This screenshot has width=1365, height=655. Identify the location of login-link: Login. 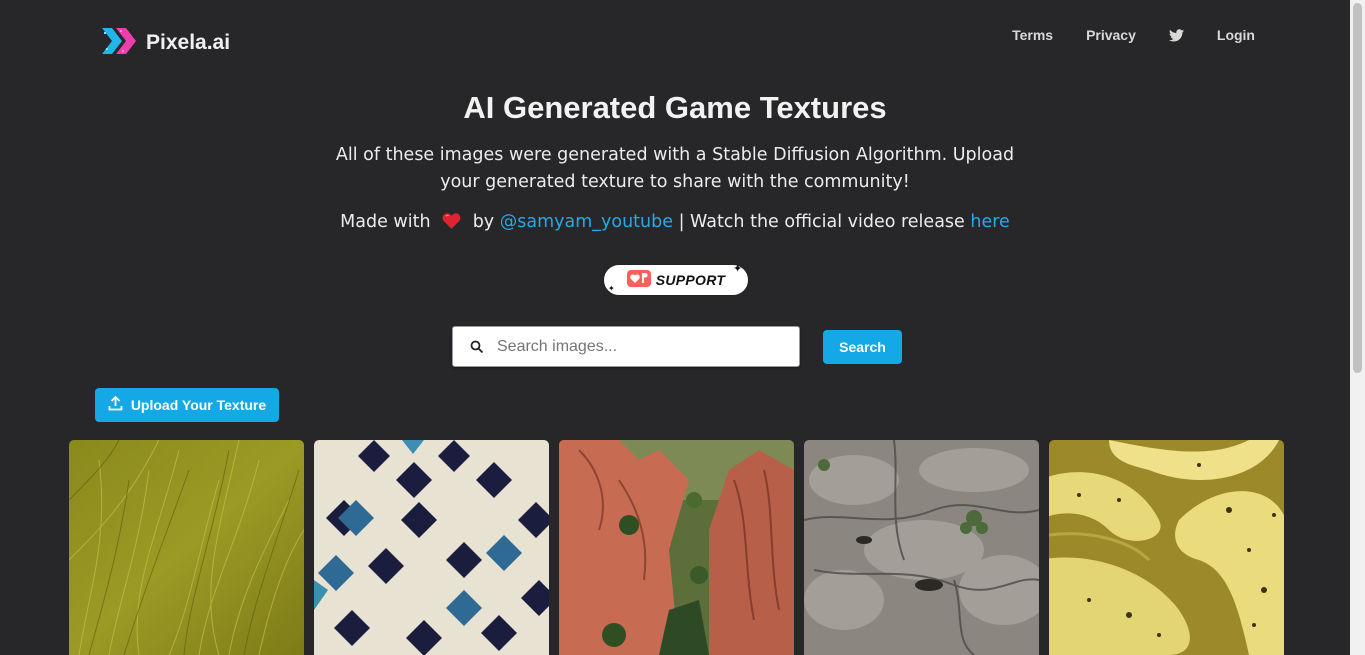
(1236, 35).